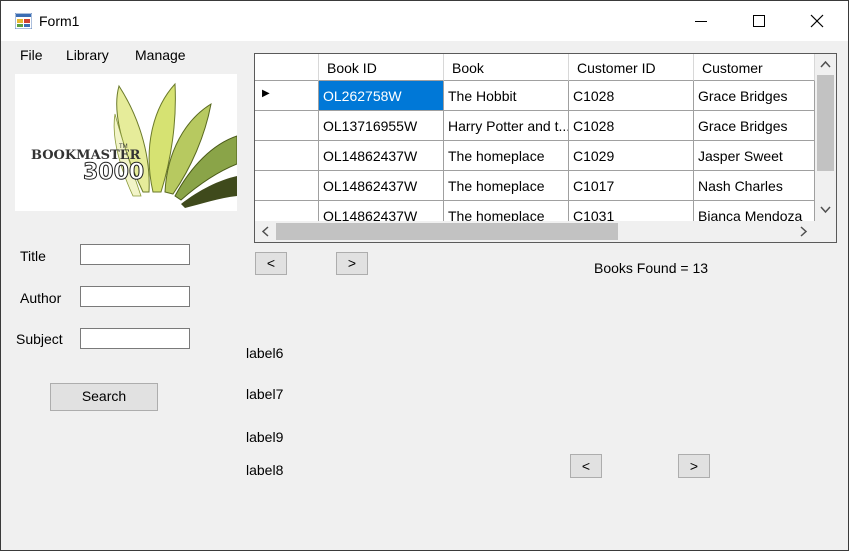  I want to click on label7: label7, so click(265, 394).